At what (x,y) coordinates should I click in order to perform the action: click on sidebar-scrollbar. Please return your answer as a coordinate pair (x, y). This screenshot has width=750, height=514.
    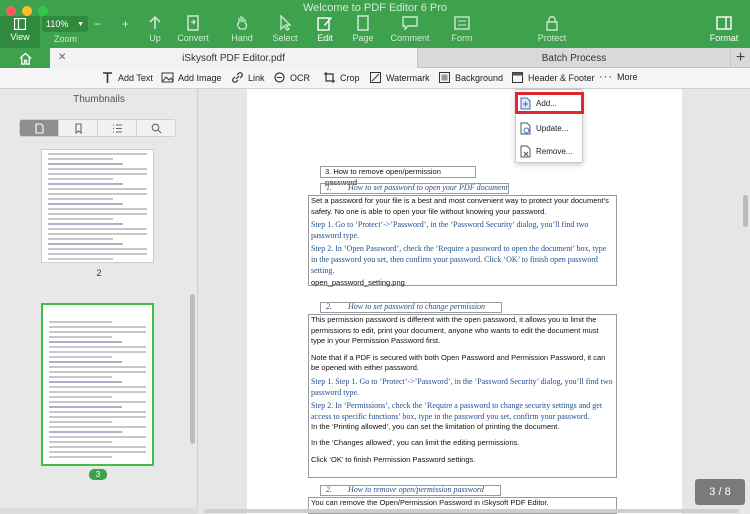
    Looking at the image, I should click on (192, 369).